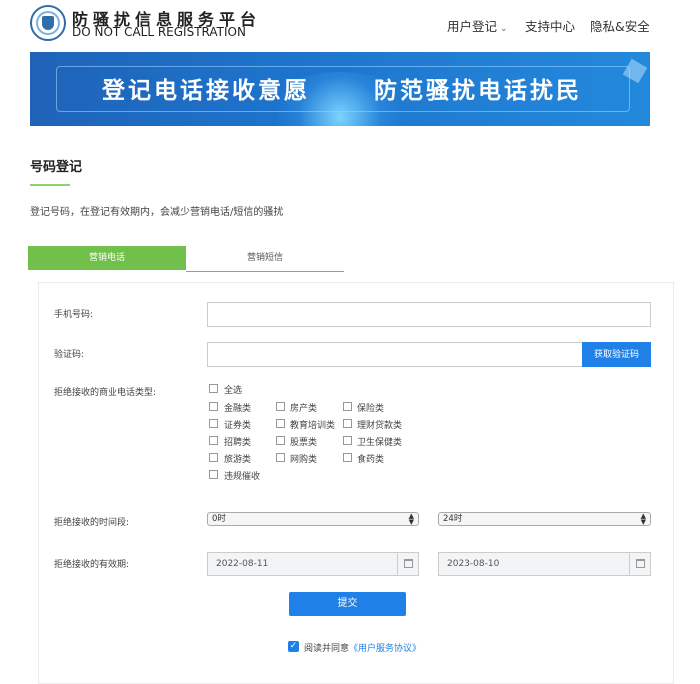  What do you see at coordinates (620, 25) in the screenshot?
I see `nav-privacy-security: 隐私&安全` at bounding box center [620, 25].